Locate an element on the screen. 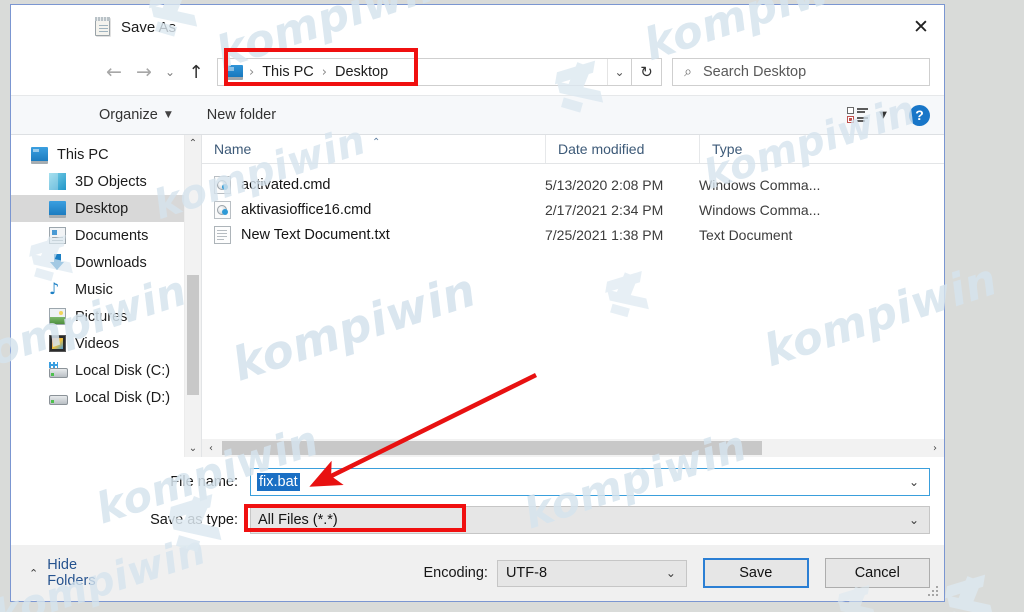 The image size is (1024, 612). filename-row: File name: fix.bat ⌄ is located at coordinates (477, 482).